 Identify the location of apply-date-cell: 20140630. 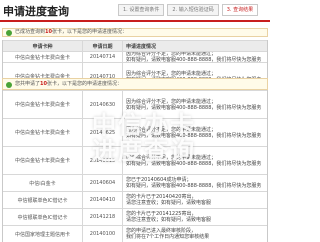
(103, 104).